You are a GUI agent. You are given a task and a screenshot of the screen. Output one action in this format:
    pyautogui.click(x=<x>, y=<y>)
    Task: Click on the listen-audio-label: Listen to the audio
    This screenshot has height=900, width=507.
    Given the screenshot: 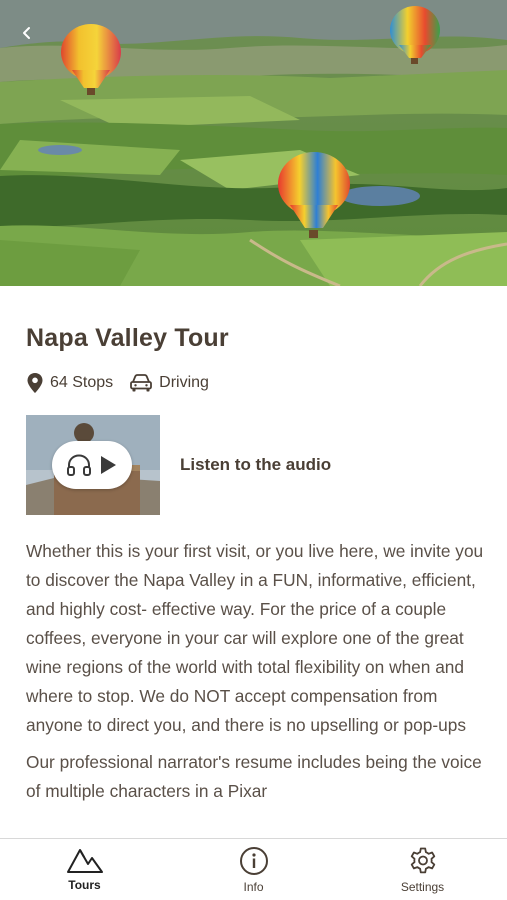 What is the action you would take?
    pyautogui.click(x=255, y=465)
    